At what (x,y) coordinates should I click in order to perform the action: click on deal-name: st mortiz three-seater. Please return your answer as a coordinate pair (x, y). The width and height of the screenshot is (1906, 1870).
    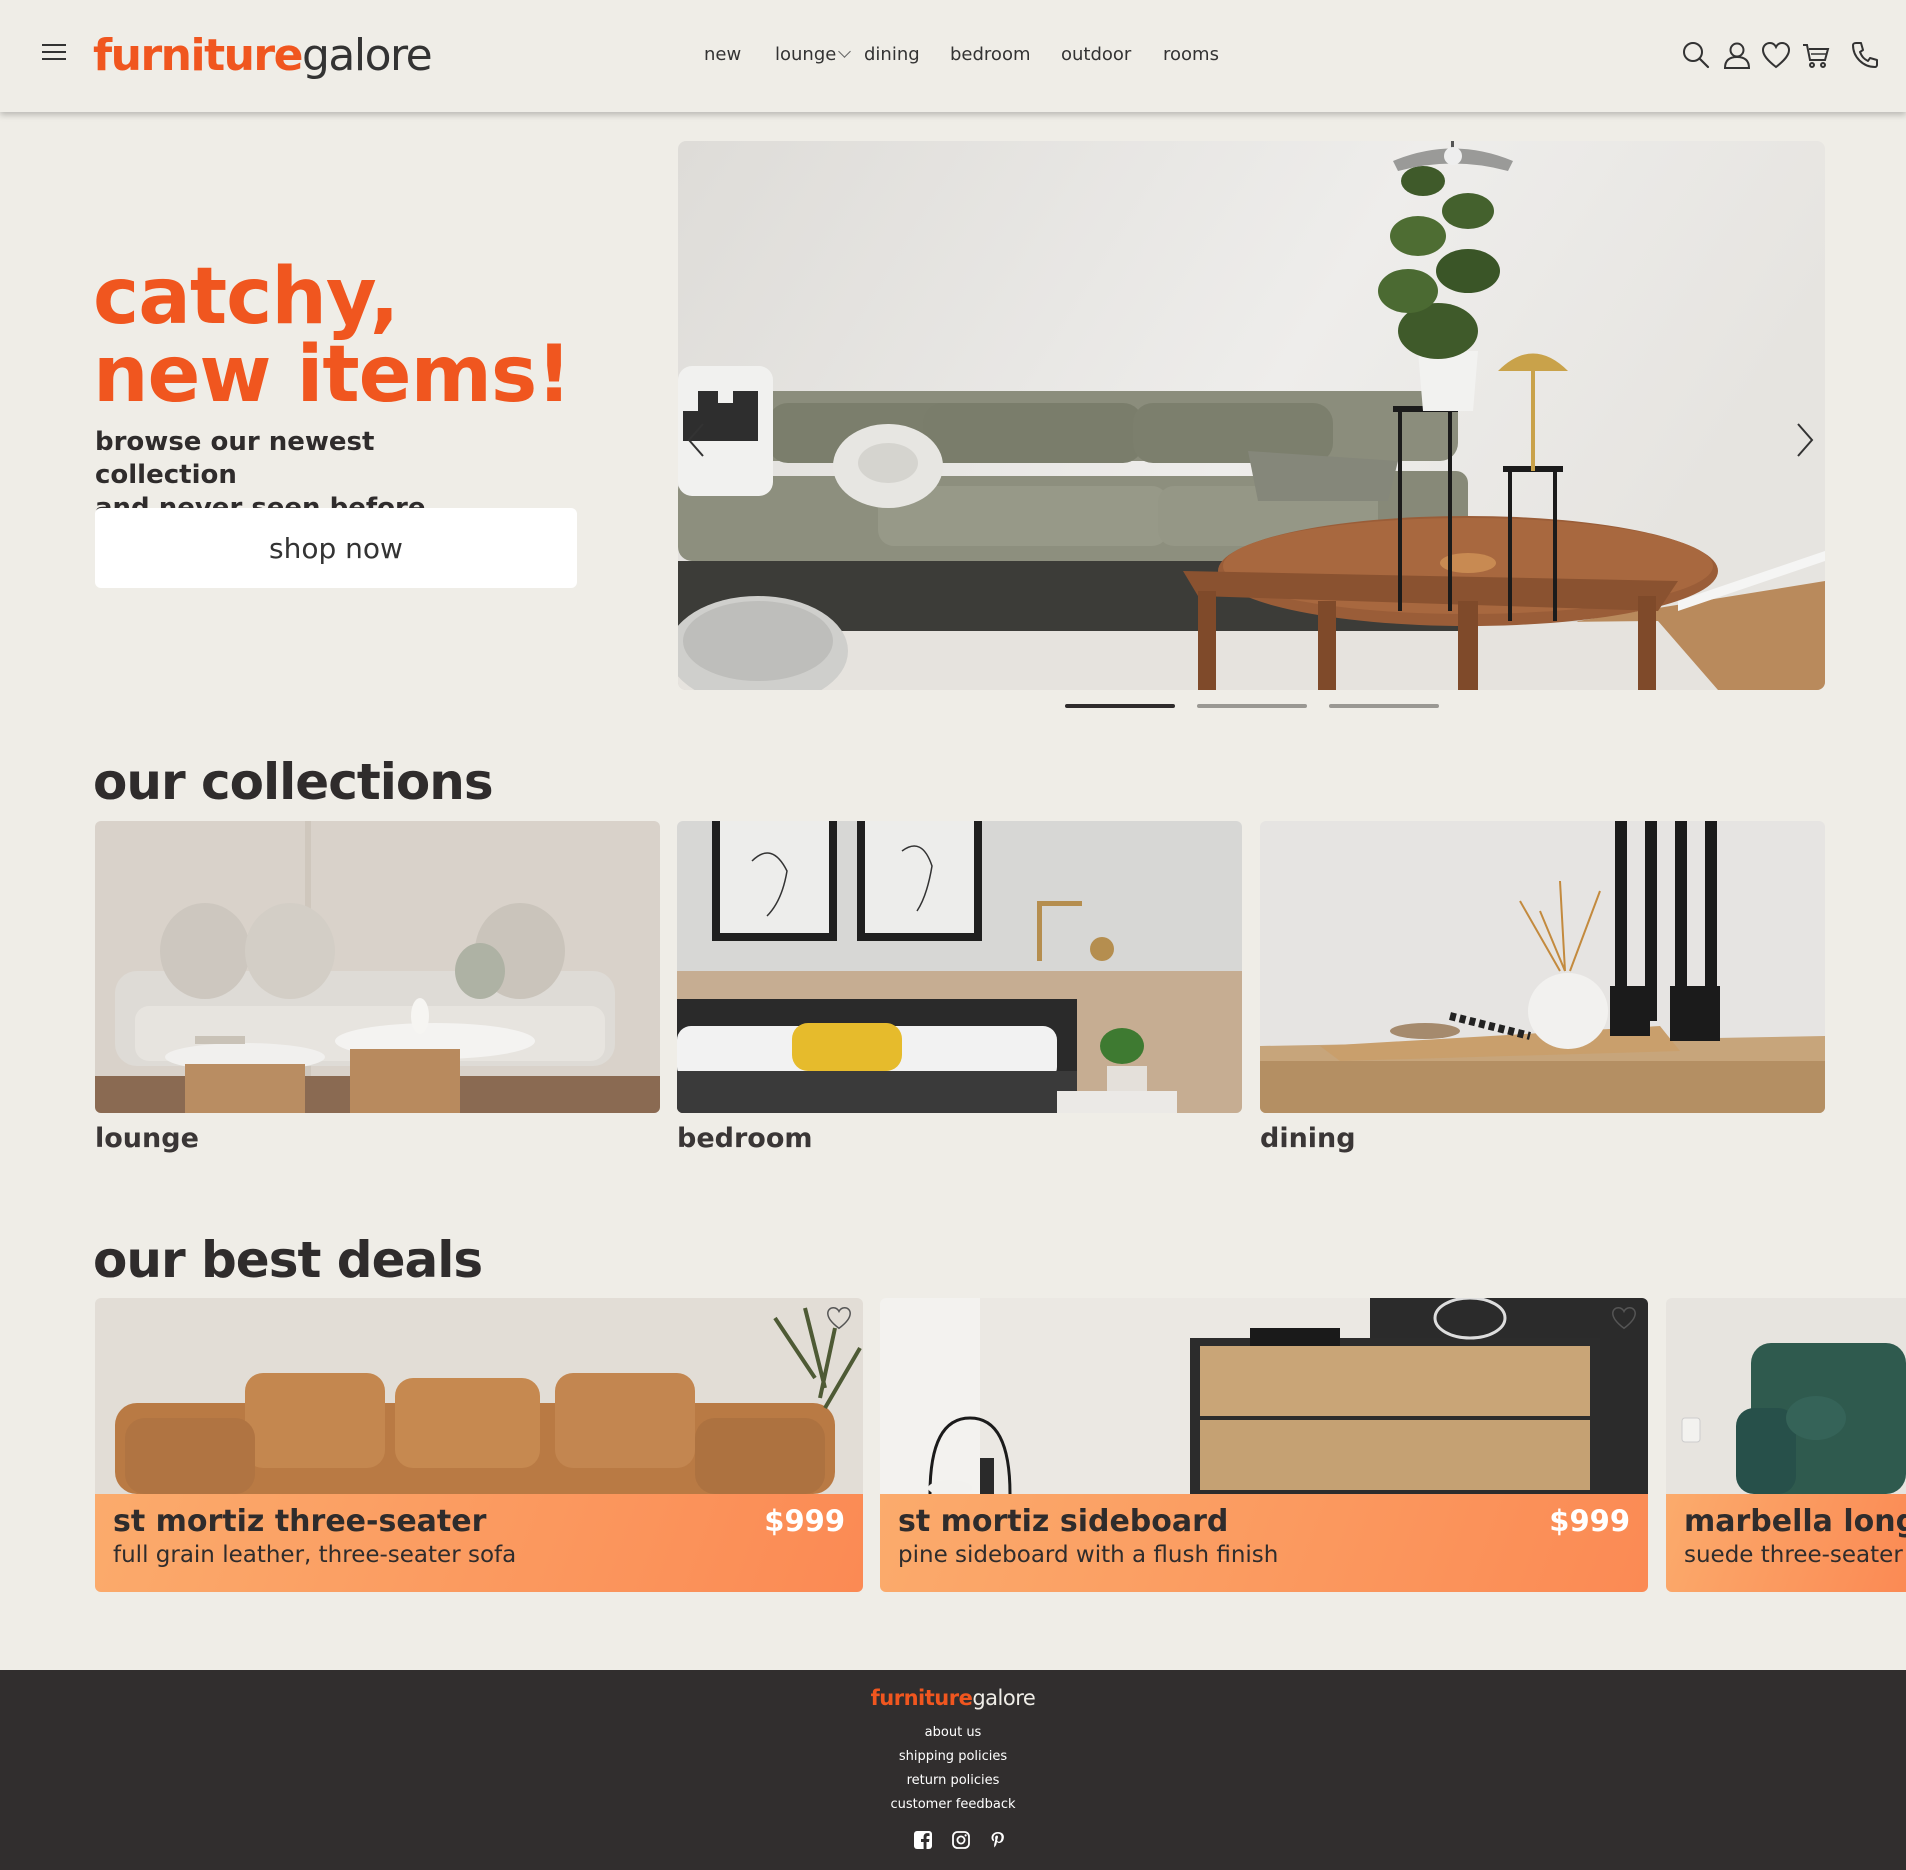
    Looking at the image, I should click on (300, 1521).